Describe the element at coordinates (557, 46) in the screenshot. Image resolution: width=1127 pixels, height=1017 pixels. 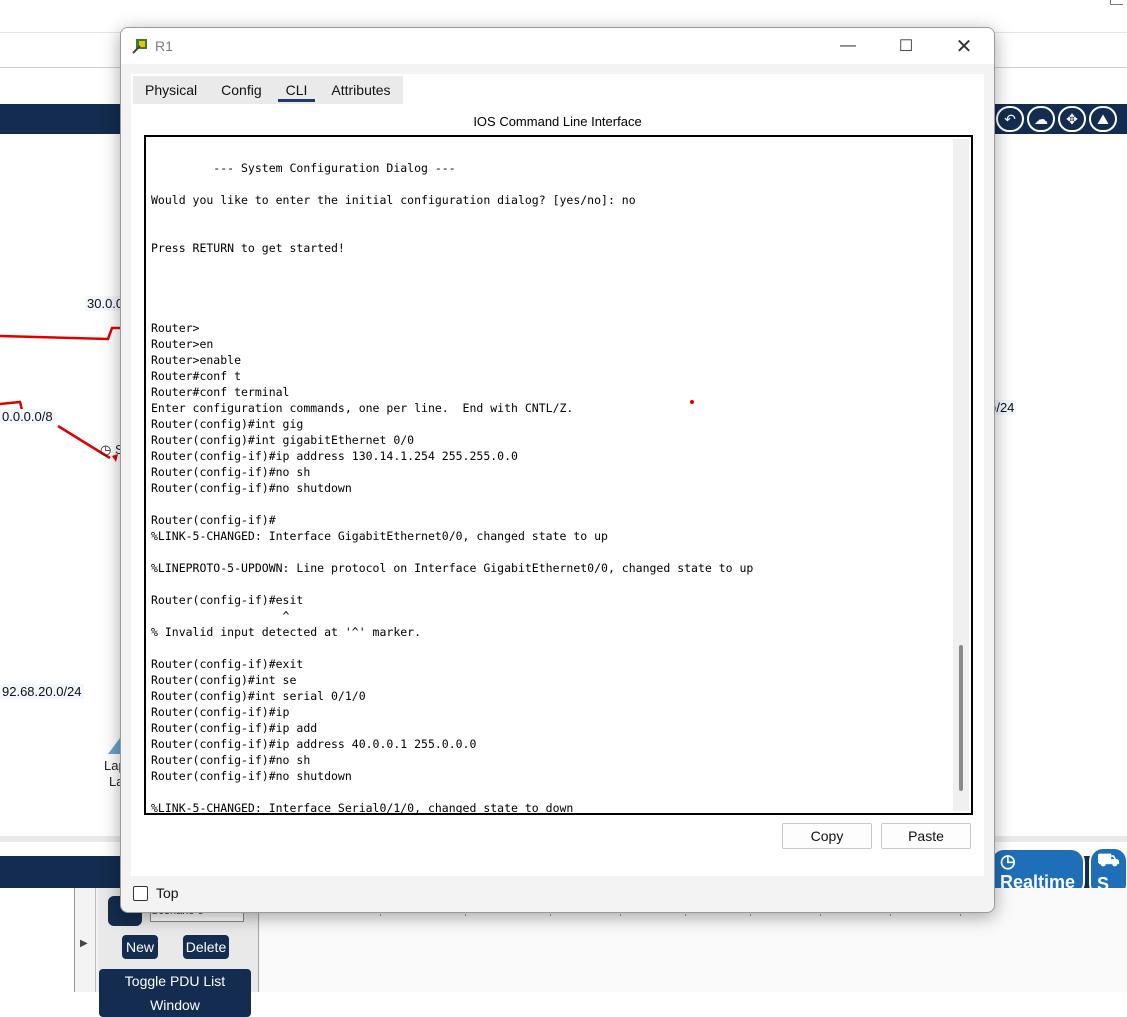
I see `dialog-titlebar: R1 — ☐ ✕` at that location.